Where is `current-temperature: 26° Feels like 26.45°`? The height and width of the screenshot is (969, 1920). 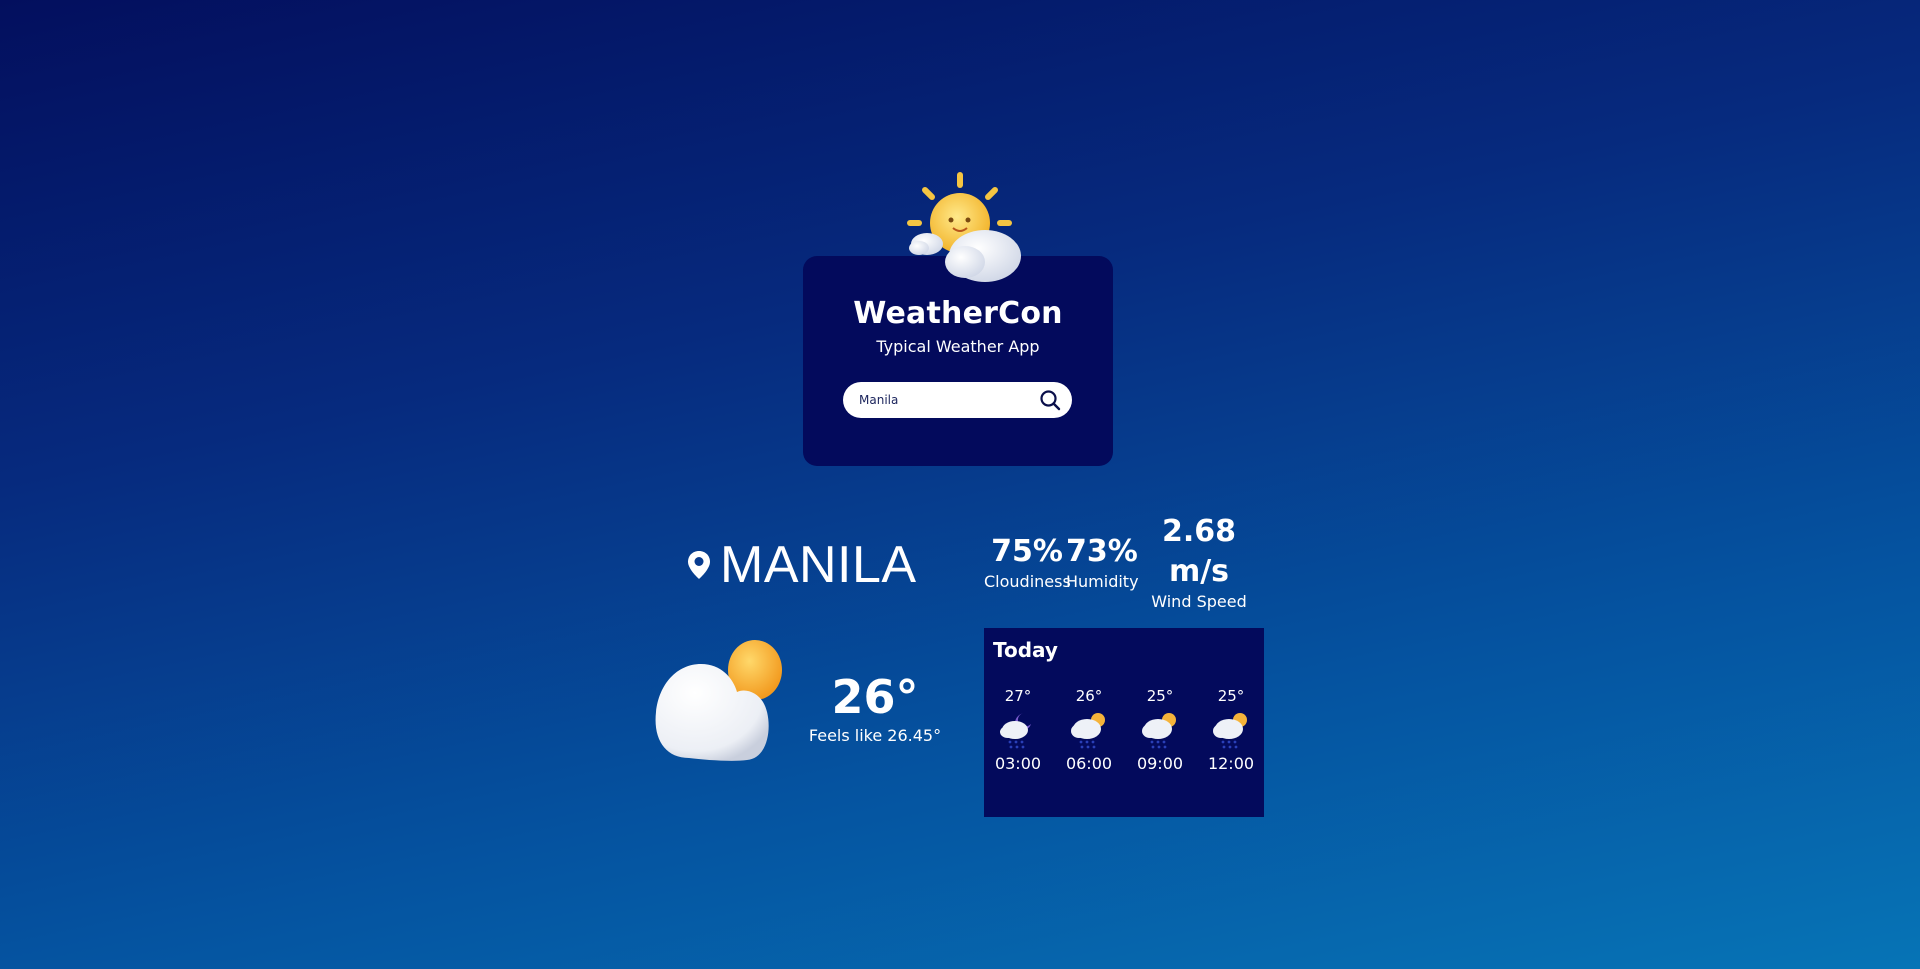 current-temperature: 26° Feels like 26.45° is located at coordinates (875, 707).